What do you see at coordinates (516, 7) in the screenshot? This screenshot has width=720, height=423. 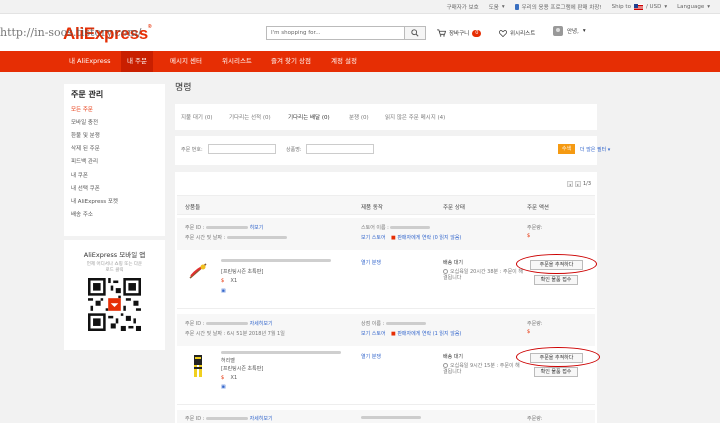 I see `phone-icon` at bounding box center [516, 7].